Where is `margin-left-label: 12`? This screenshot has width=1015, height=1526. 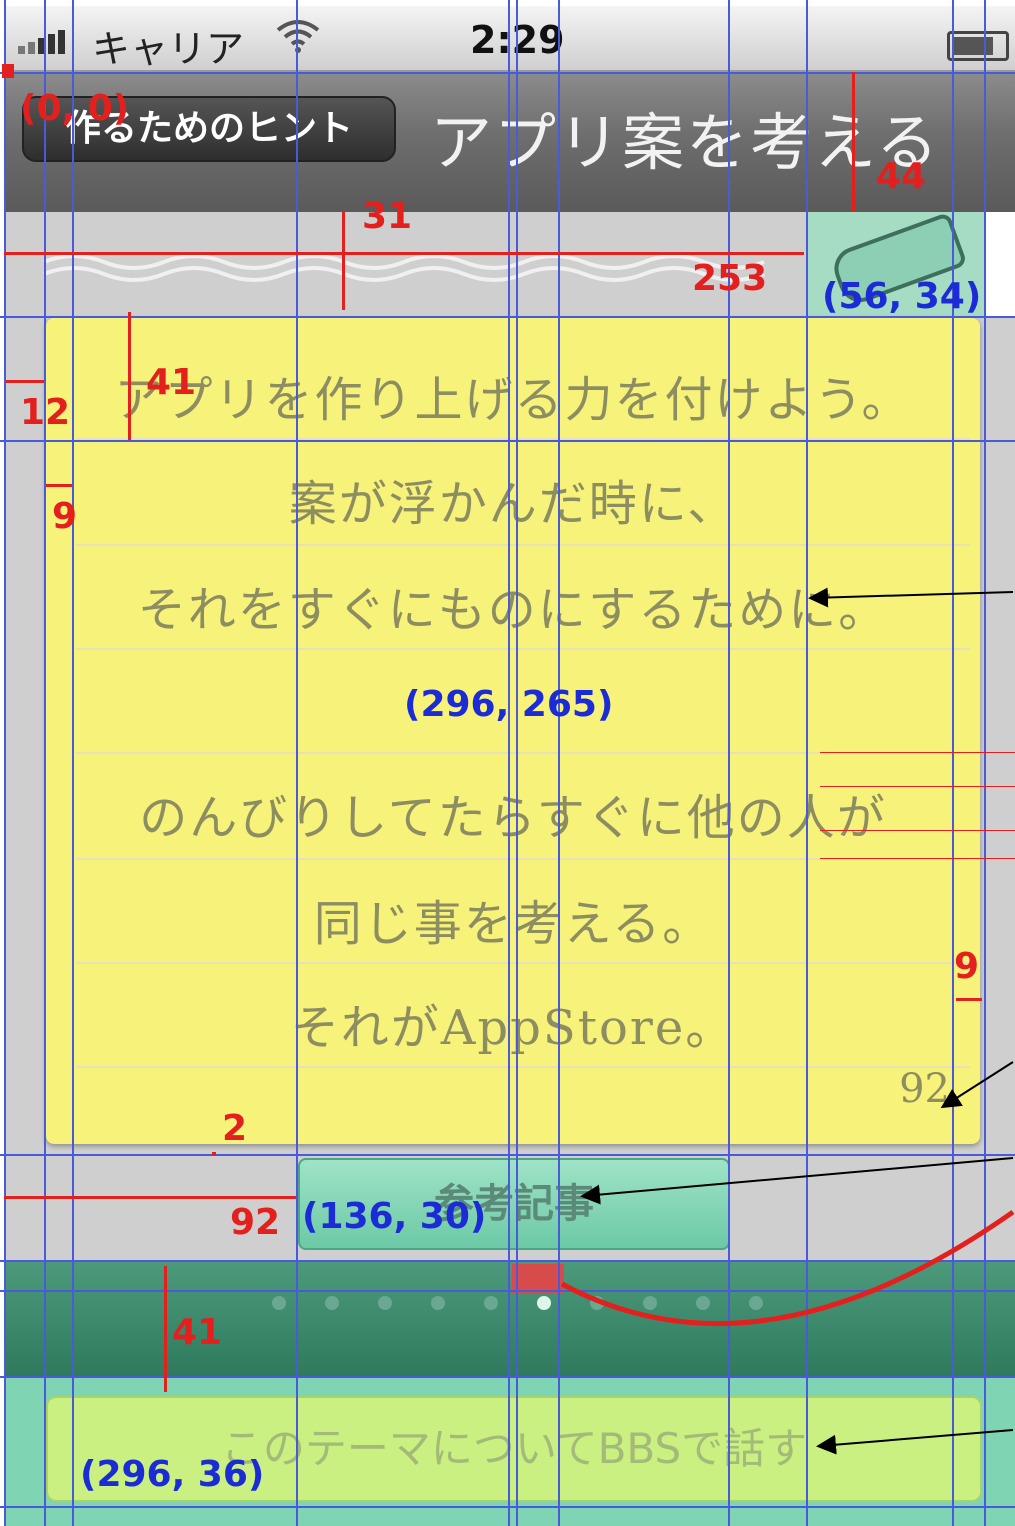
margin-left-label: 12 is located at coordinates (45, 412).